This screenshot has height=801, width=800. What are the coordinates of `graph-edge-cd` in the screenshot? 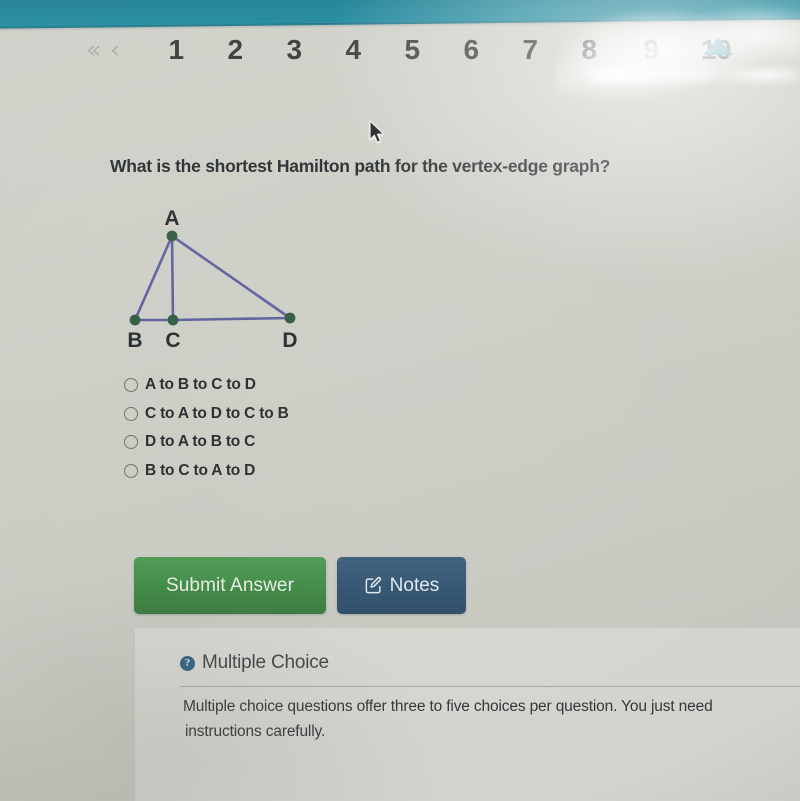 It's located at (231, 319).